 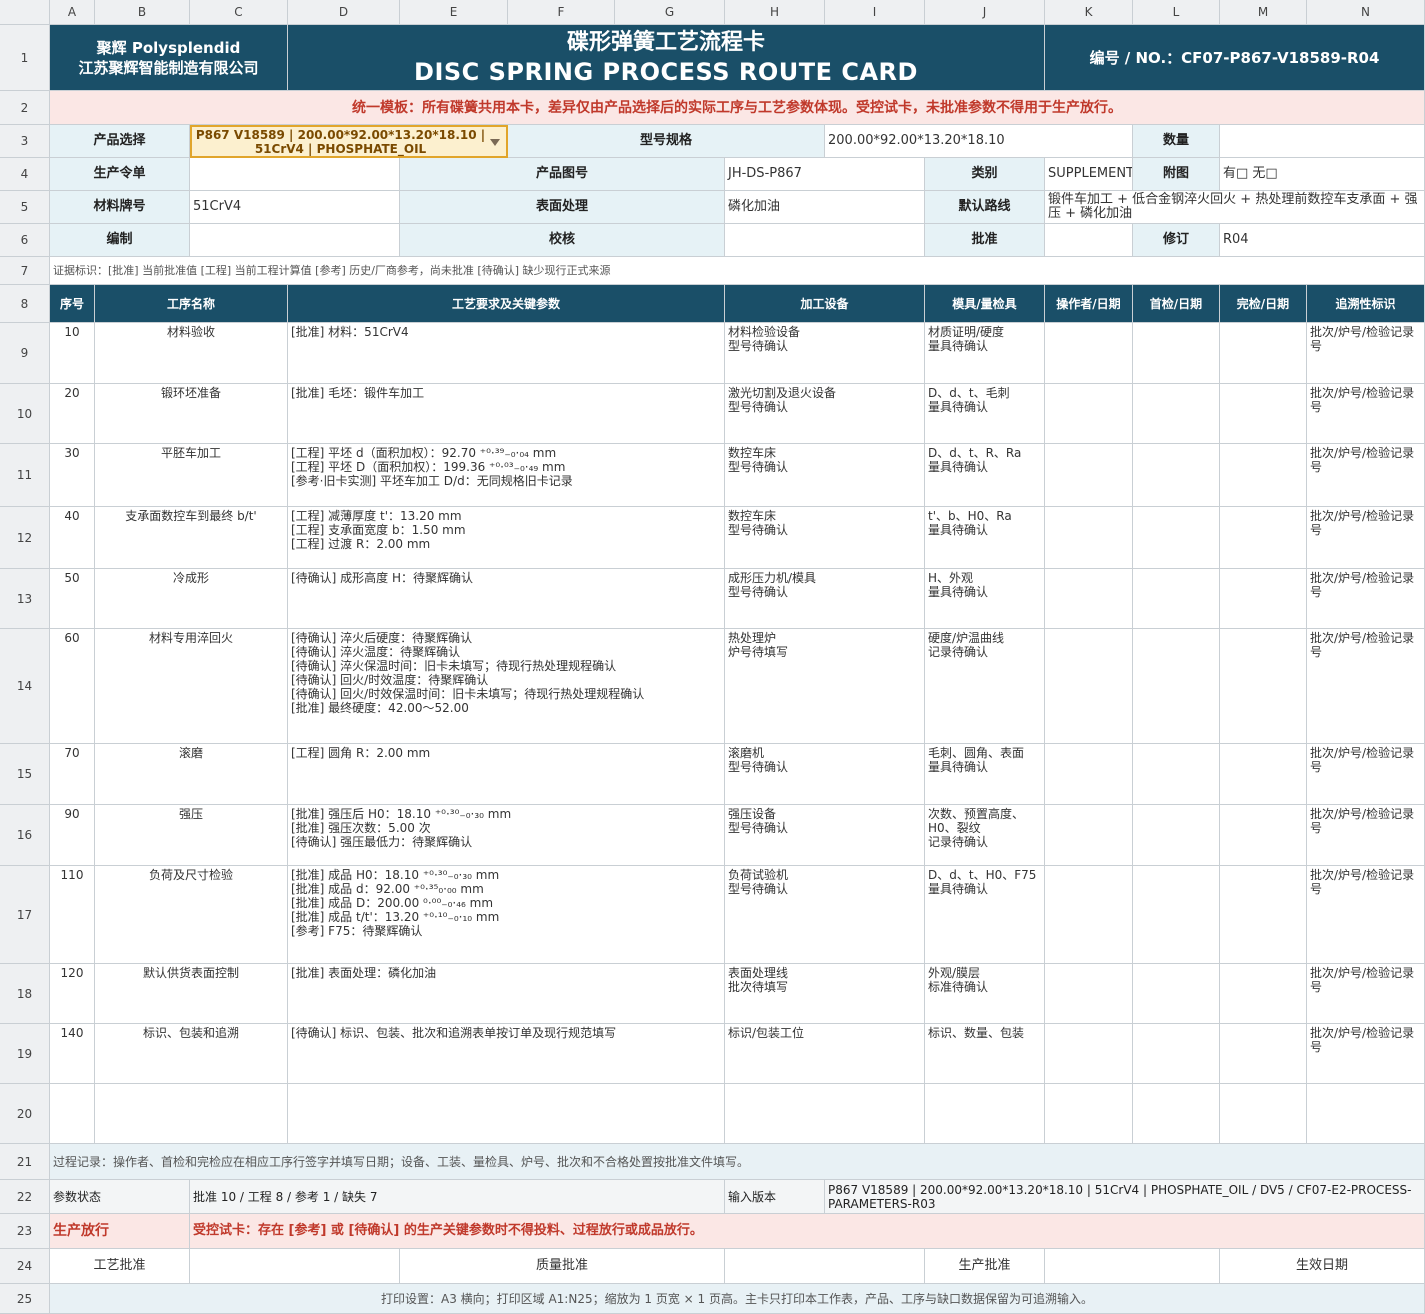 I want to click on column-header-n: N, so click(x=1366, y=12).